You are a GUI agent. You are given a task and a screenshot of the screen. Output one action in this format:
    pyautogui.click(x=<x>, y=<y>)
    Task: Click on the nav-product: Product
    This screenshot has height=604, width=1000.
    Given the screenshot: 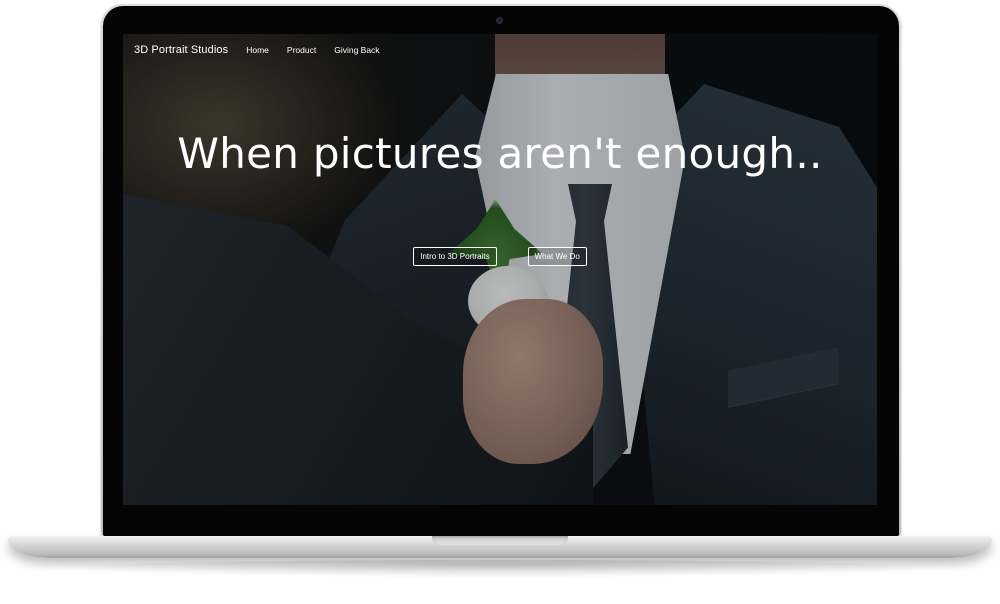 What is the action you would take?
    pyautogui.click(x=301, y=50)
    